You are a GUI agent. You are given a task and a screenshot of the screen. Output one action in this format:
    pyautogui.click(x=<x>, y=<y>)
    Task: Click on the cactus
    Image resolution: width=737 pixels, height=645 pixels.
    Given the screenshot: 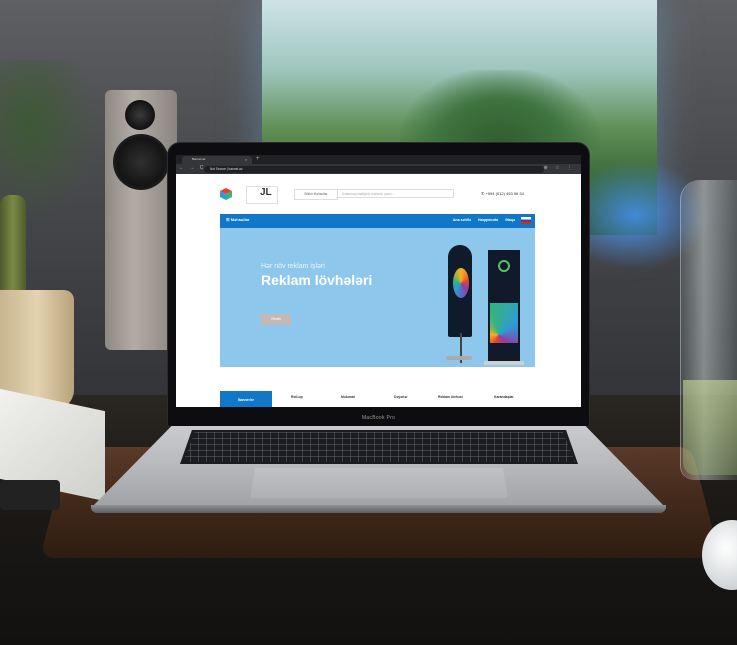 What is the action you would take?
    pyautogui.click(x=13, y=245)
    